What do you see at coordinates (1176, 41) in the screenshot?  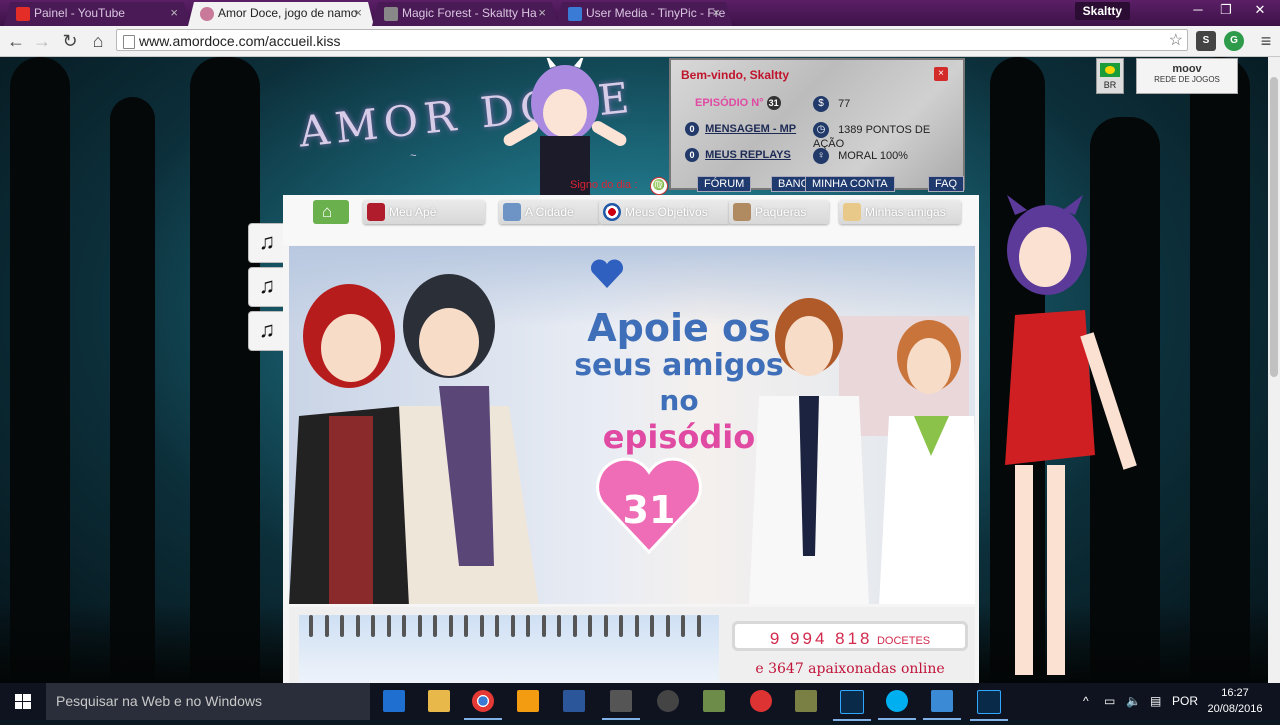 I see `star-icon: ☆` at bounding box center [1176, 41].